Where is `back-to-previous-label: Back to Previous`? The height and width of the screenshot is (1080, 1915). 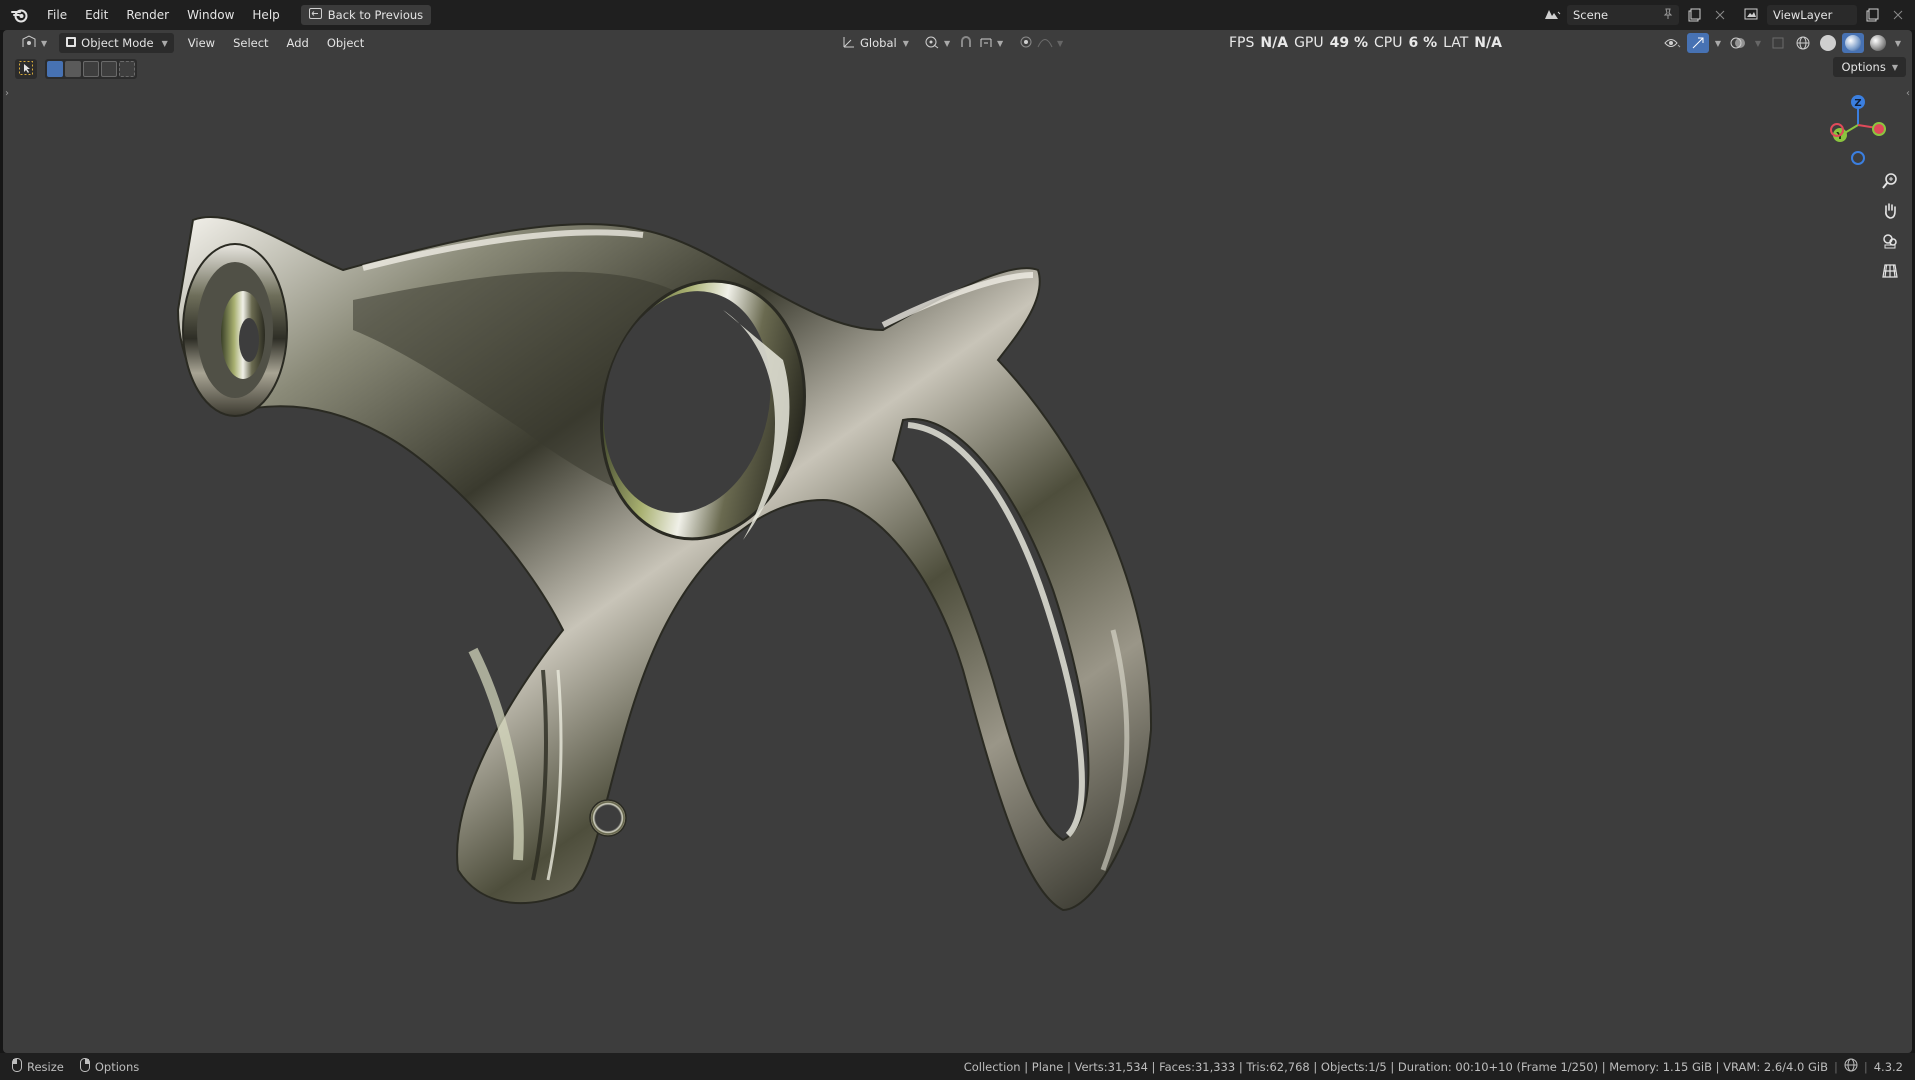
back-to-previous-label: Back to Previous is located at coordinates (375, 15).